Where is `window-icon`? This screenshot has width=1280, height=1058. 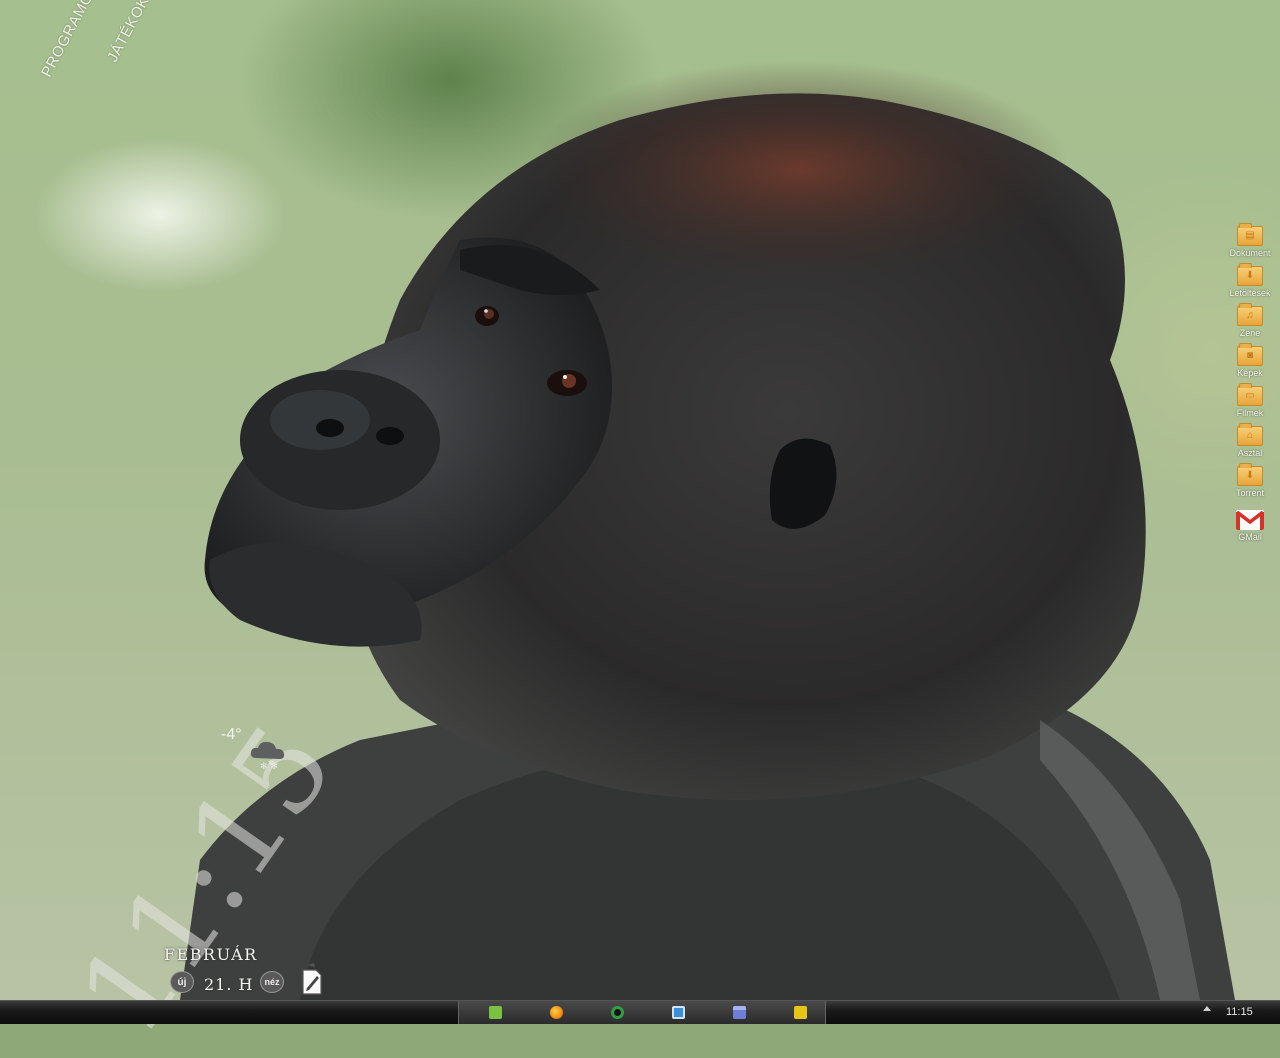
window-icon is located at coordinates (739, 1012).